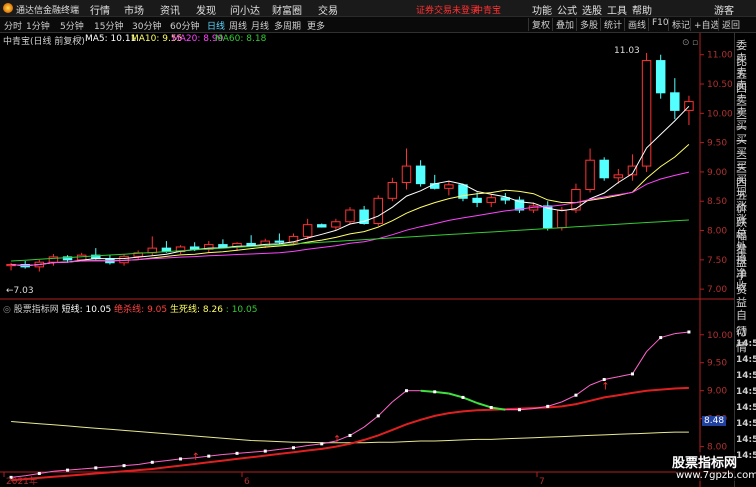 The image size is (756, 487). Describe the element at coordinates (287, 9) in the screenshot. I see `menu-wealth: 财富圈` at that location.